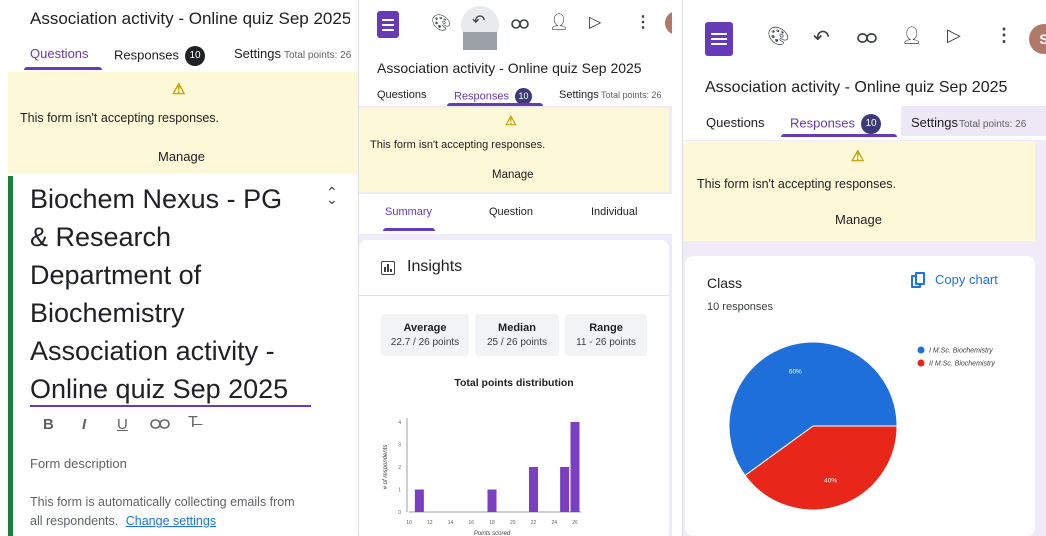 The height and width of the screenshot is (536, 1046). Describe the element at coordinates (517, 342) in the screenshot. I see `stat-value: 25 / 26 points` at that location.